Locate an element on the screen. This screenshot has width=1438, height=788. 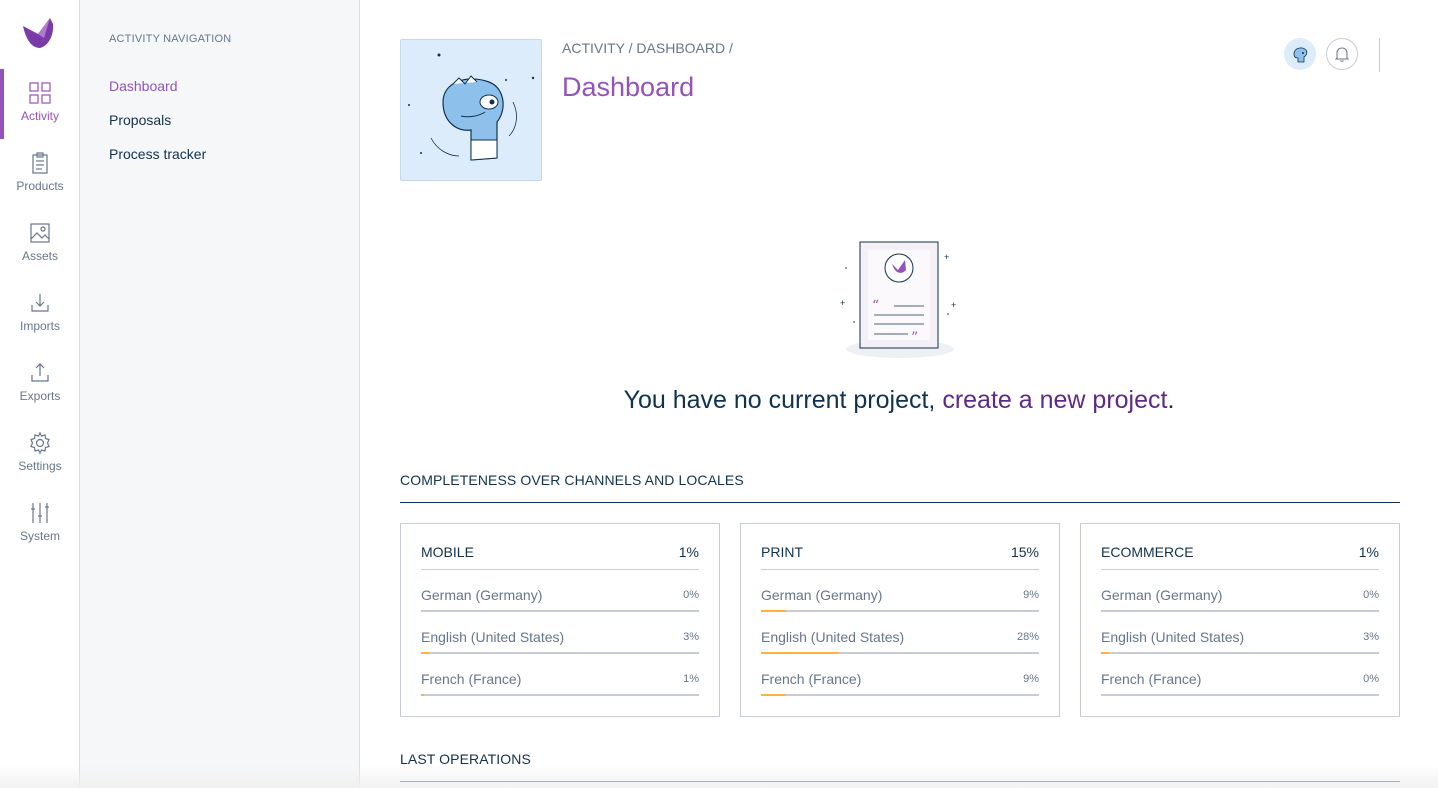
locale-row: English (United States) 28% is located at coordinates (900, 650).